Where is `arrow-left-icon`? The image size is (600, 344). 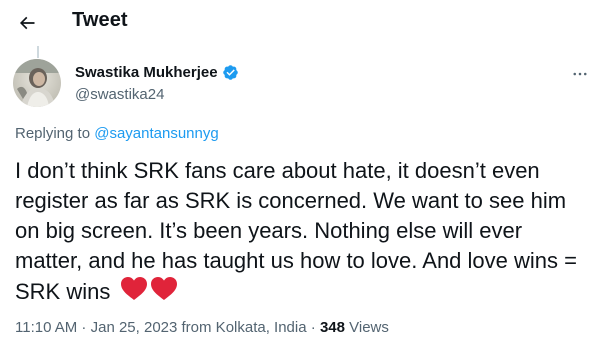
arrow-left-icon is located at coordinates (27, 23).